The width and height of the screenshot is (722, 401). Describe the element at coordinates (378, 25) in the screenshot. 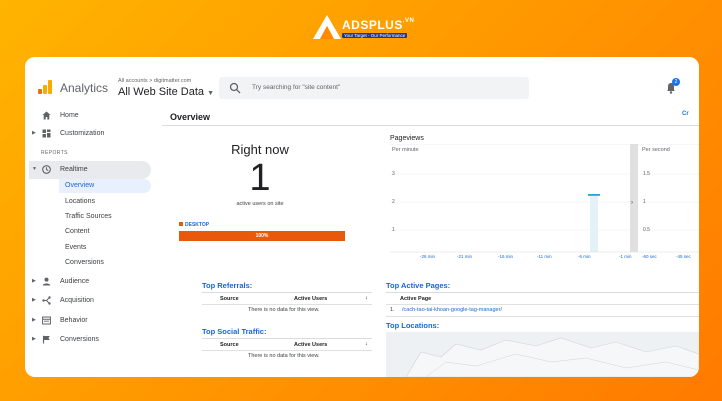

I see `brand-name: ADSPLUS.VN` at that location.